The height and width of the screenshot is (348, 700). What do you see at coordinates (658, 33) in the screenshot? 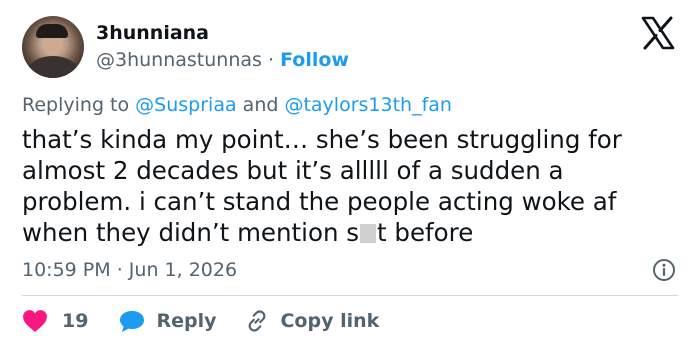
I see `x-logo-icon` at bounding box center [658, 33].